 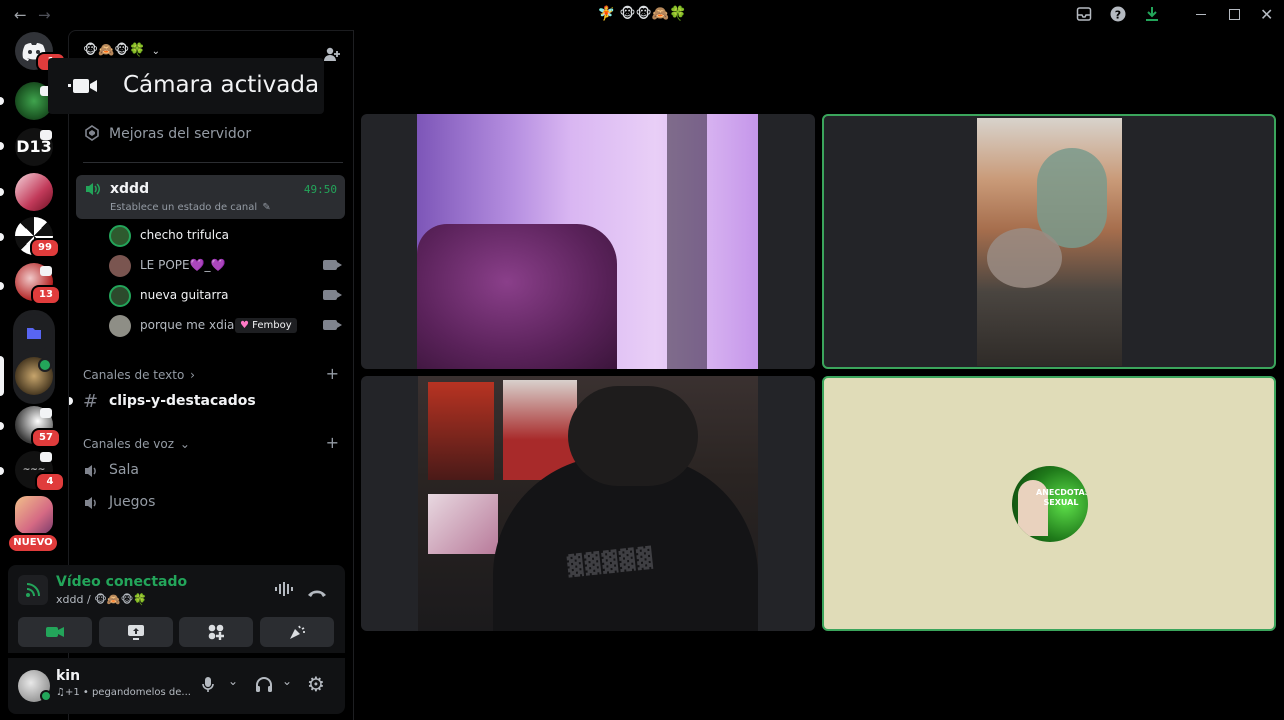 I want to click on category-voice: Canales de voz ⌄, so click(x=136, y=444).